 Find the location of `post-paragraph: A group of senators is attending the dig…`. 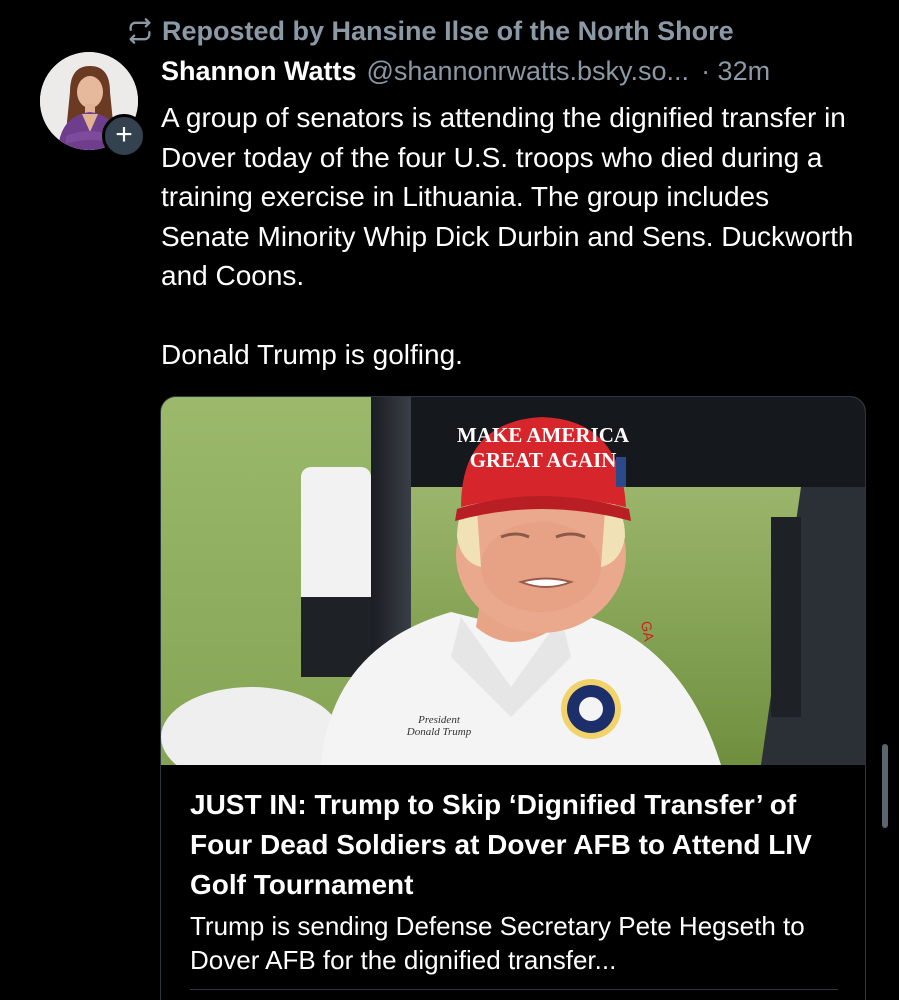

post-paragraph: A group of senators is attending the dig… is located at coordinates (507, 196).